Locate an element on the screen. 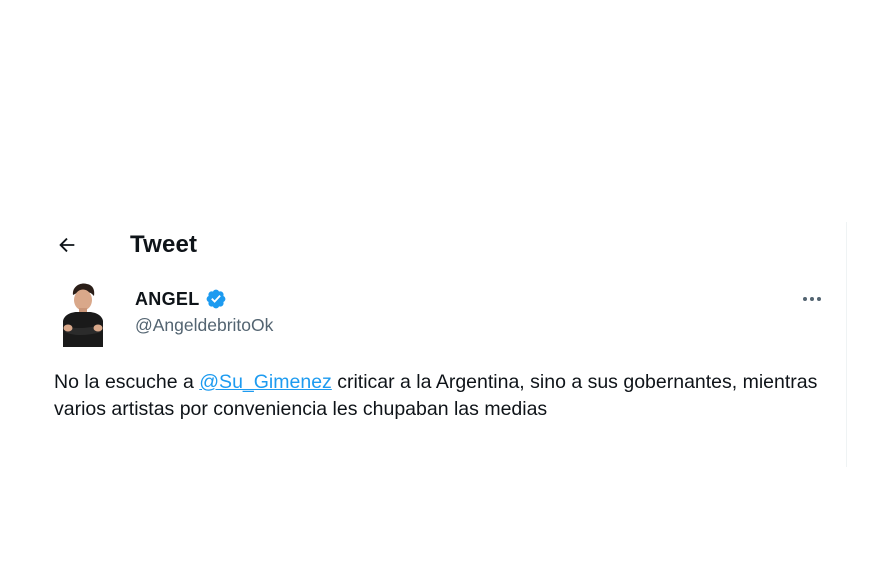 This screenshot has width=870, height=580. page-title: Tweet is located at coordinates (164, 244).